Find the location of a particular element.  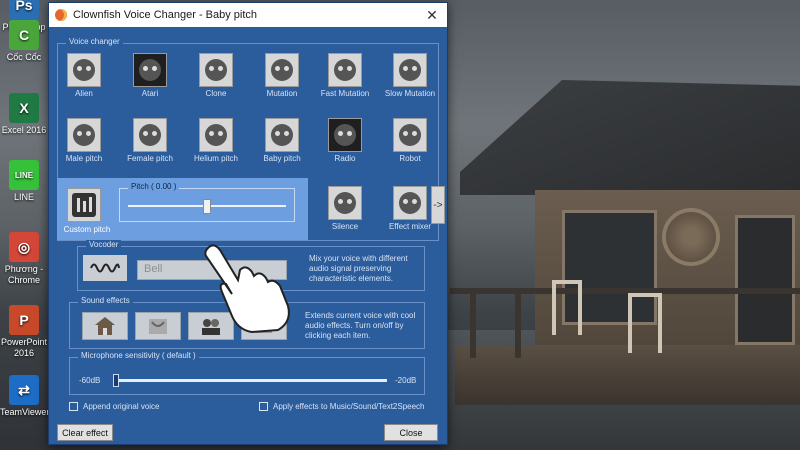

sound-effect-church-button is located at coordinates (105, 326).